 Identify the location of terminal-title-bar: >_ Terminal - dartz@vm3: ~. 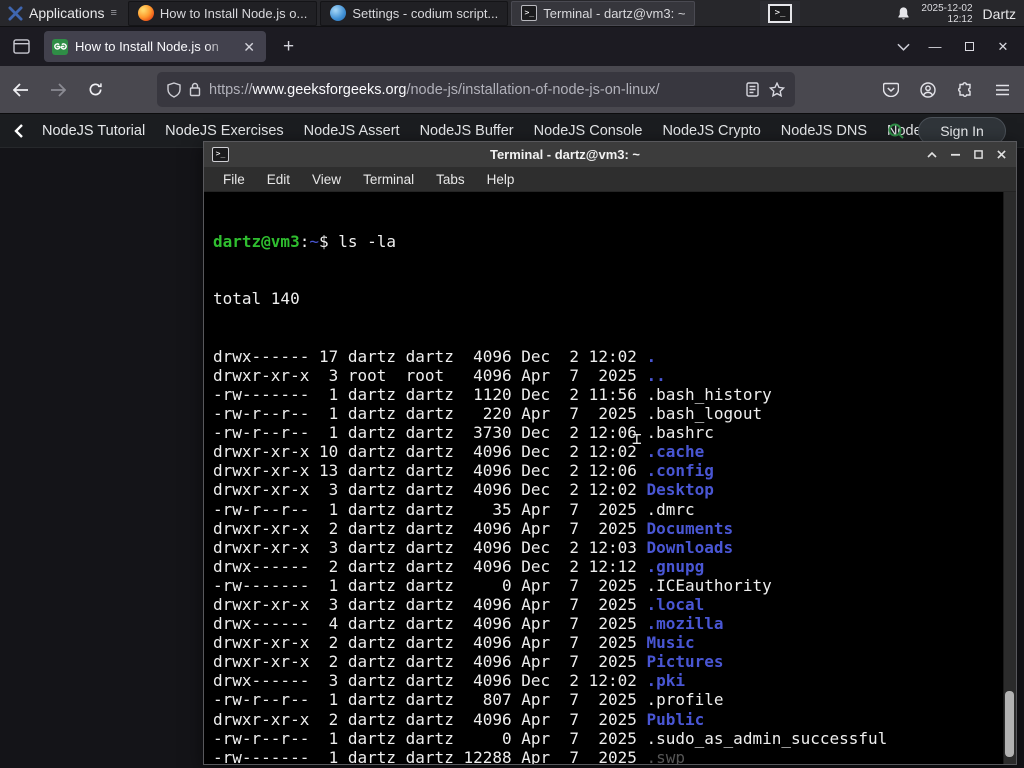
(610, 154).